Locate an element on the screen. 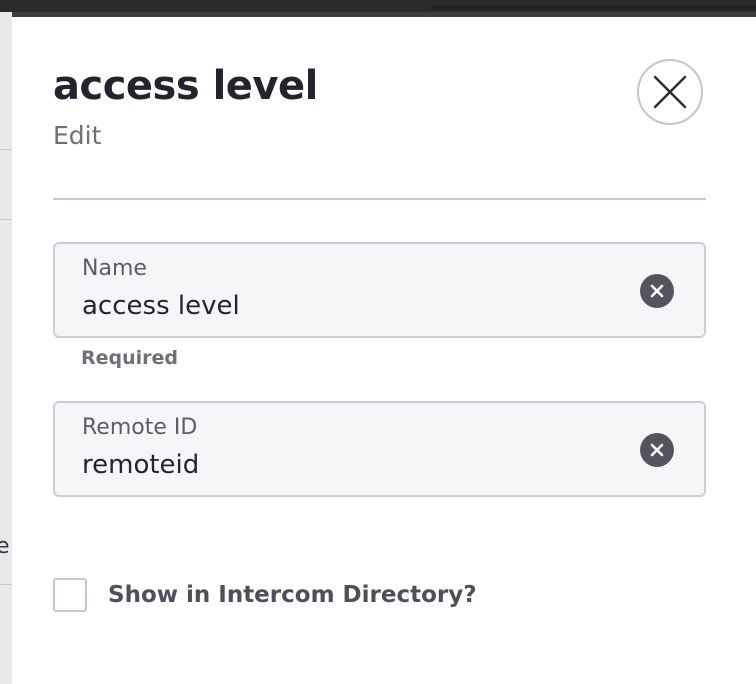 The image size is (756, 684). background-top-bar is located at coordinates (378, 6).